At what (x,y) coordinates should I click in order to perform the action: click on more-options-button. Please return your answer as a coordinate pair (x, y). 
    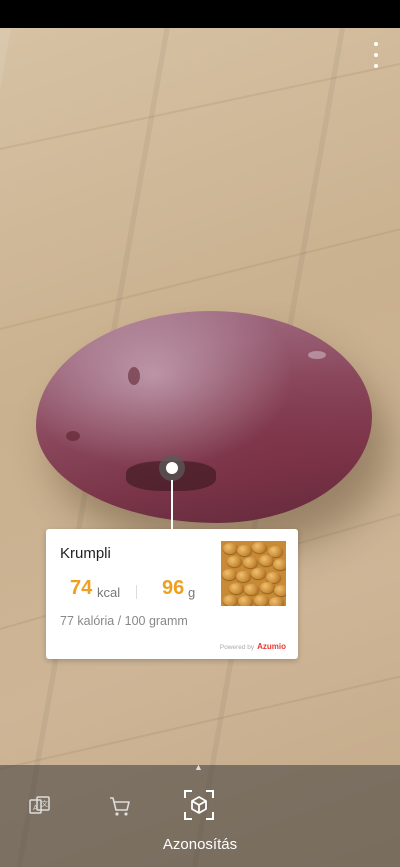
    Looking at the image, I should click on (376, 55).